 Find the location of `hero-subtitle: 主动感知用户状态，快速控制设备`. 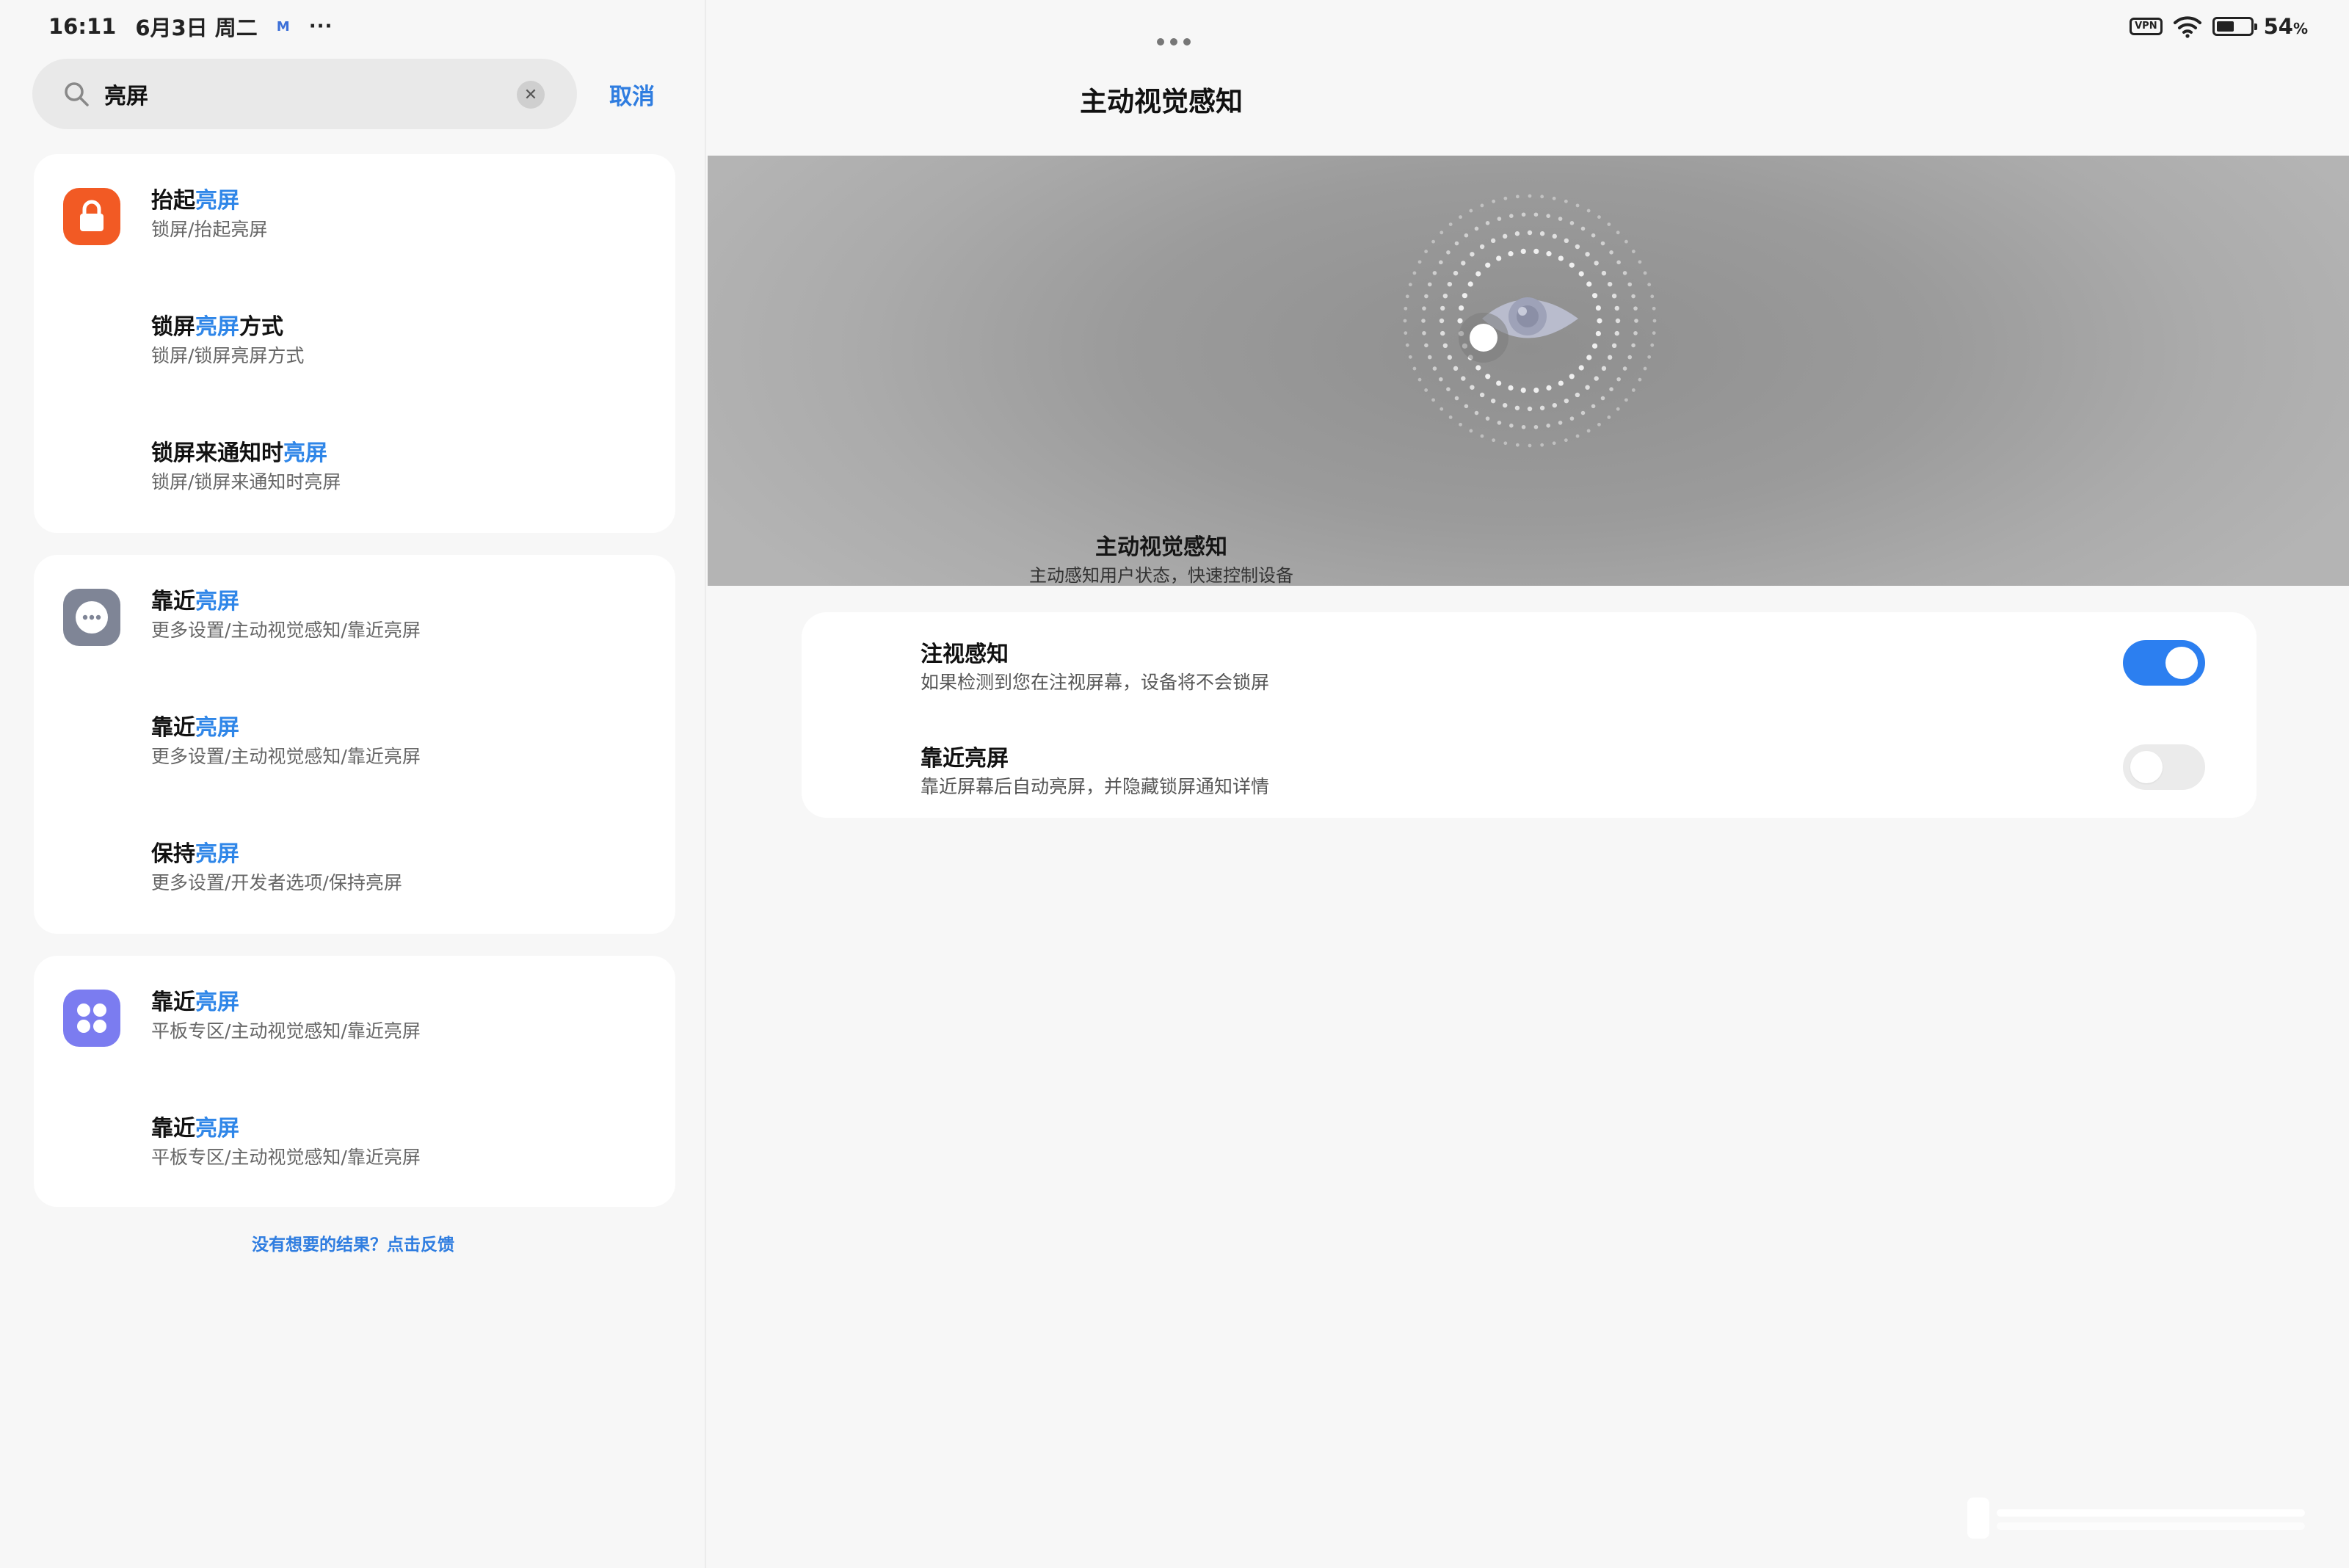

hero-subtitle: 主动感知用户状态，快速控制设备 is located at coordinates (1161, 575).